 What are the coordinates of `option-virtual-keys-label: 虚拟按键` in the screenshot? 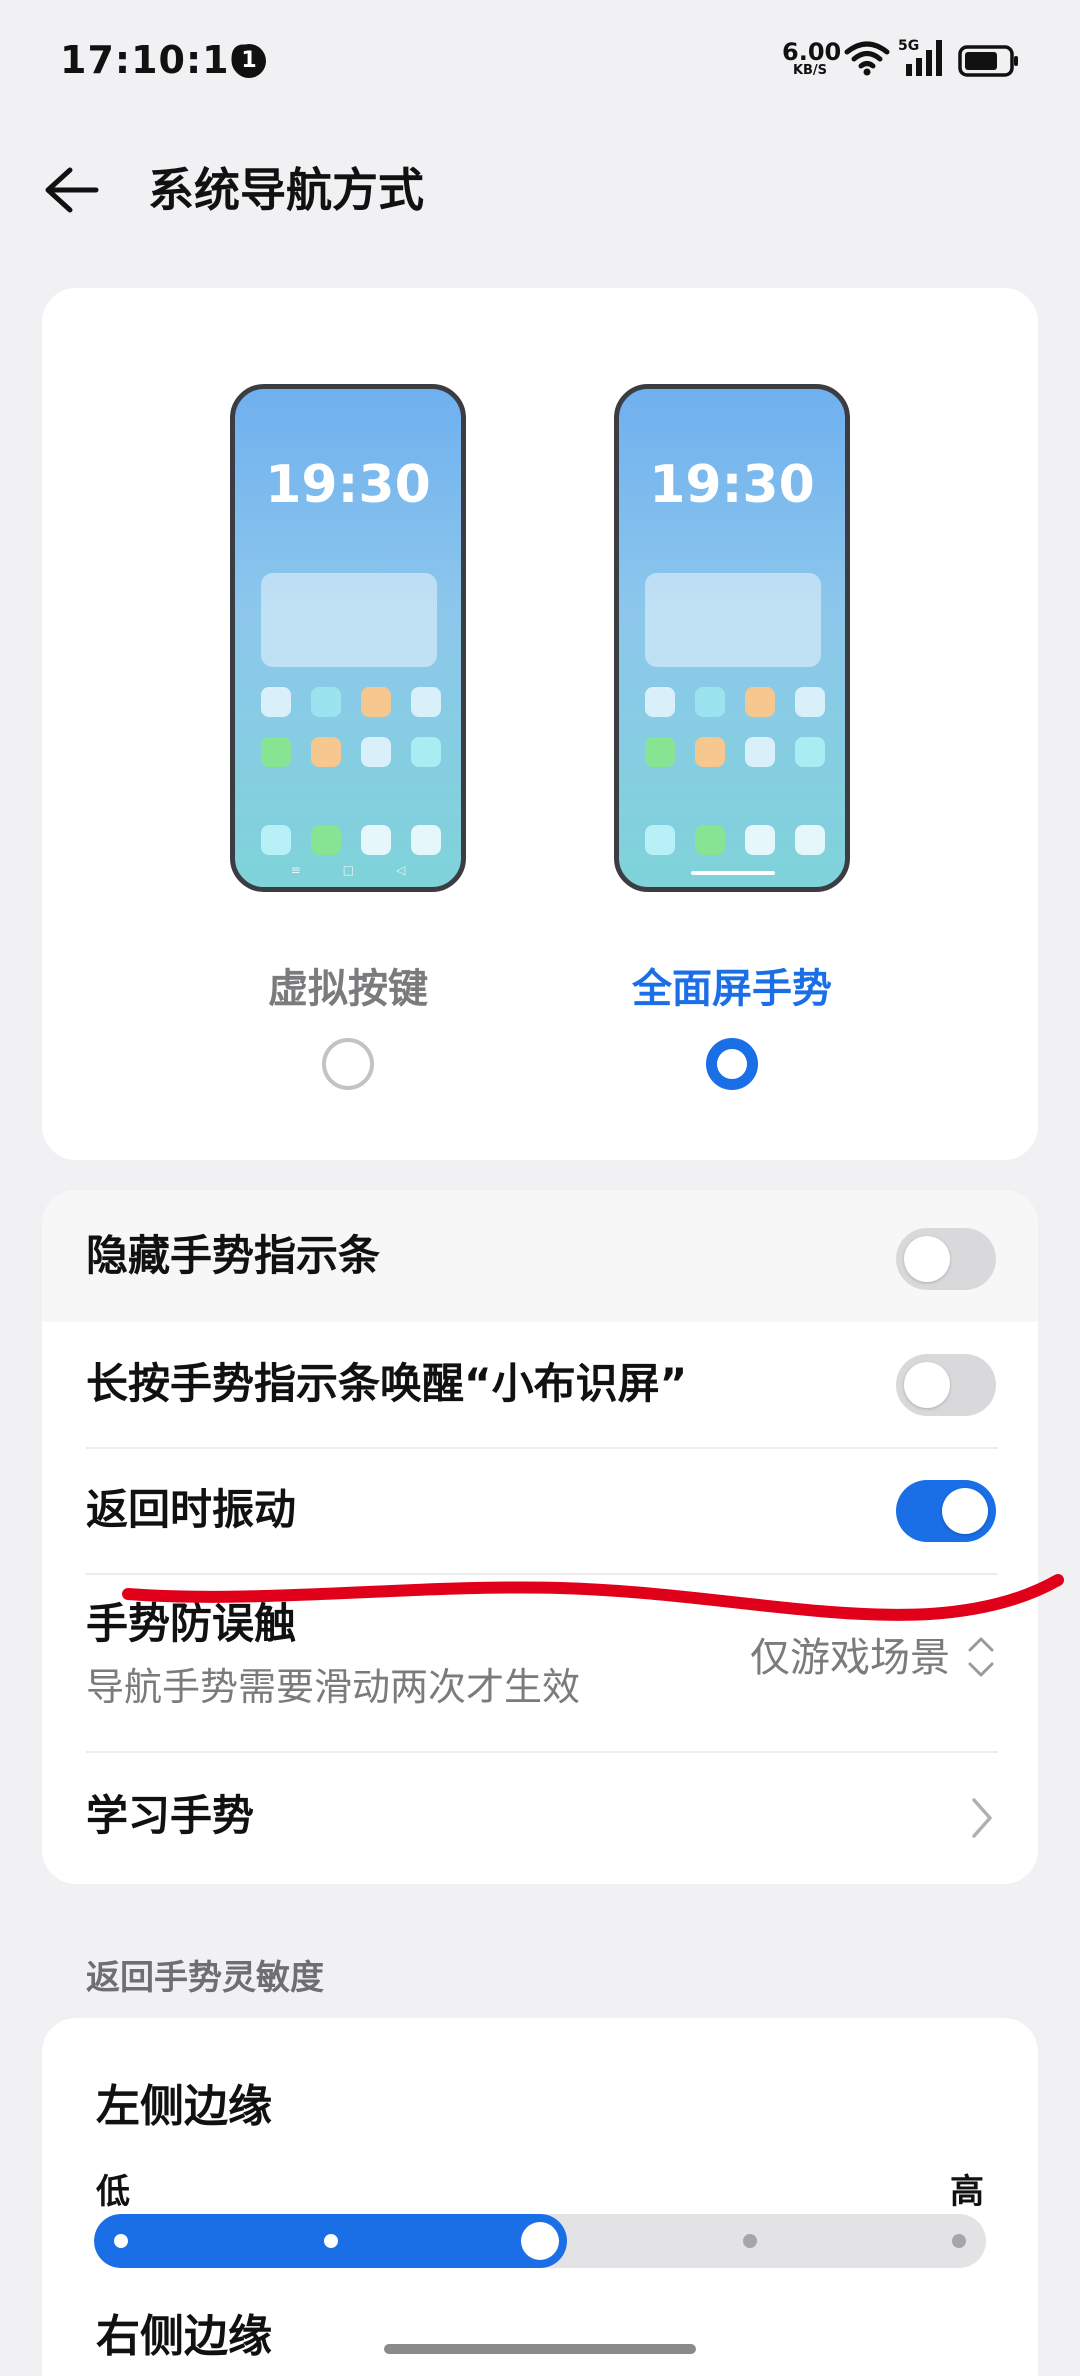 It's located at (348, 985).